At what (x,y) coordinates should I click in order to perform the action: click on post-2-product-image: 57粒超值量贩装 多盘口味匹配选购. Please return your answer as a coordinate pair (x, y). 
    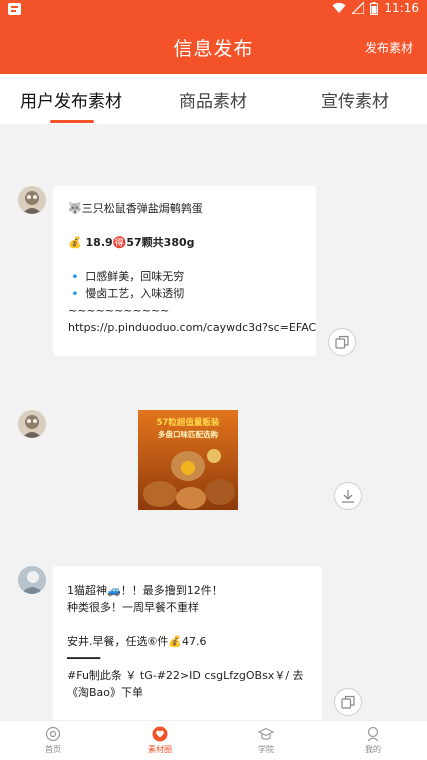
    Looking at the image, I should click on (188, 460).